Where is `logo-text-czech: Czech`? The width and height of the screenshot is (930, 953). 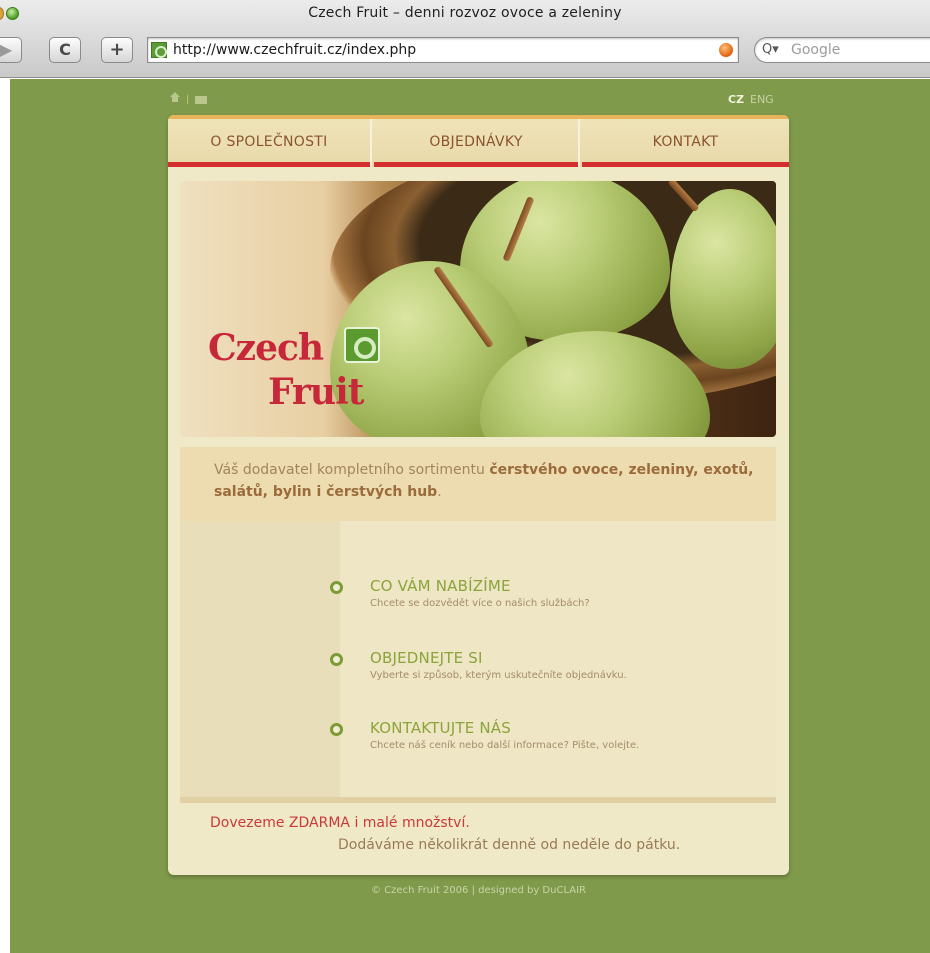 logo-text-czech: Czech is located at coordinates (266, 348).